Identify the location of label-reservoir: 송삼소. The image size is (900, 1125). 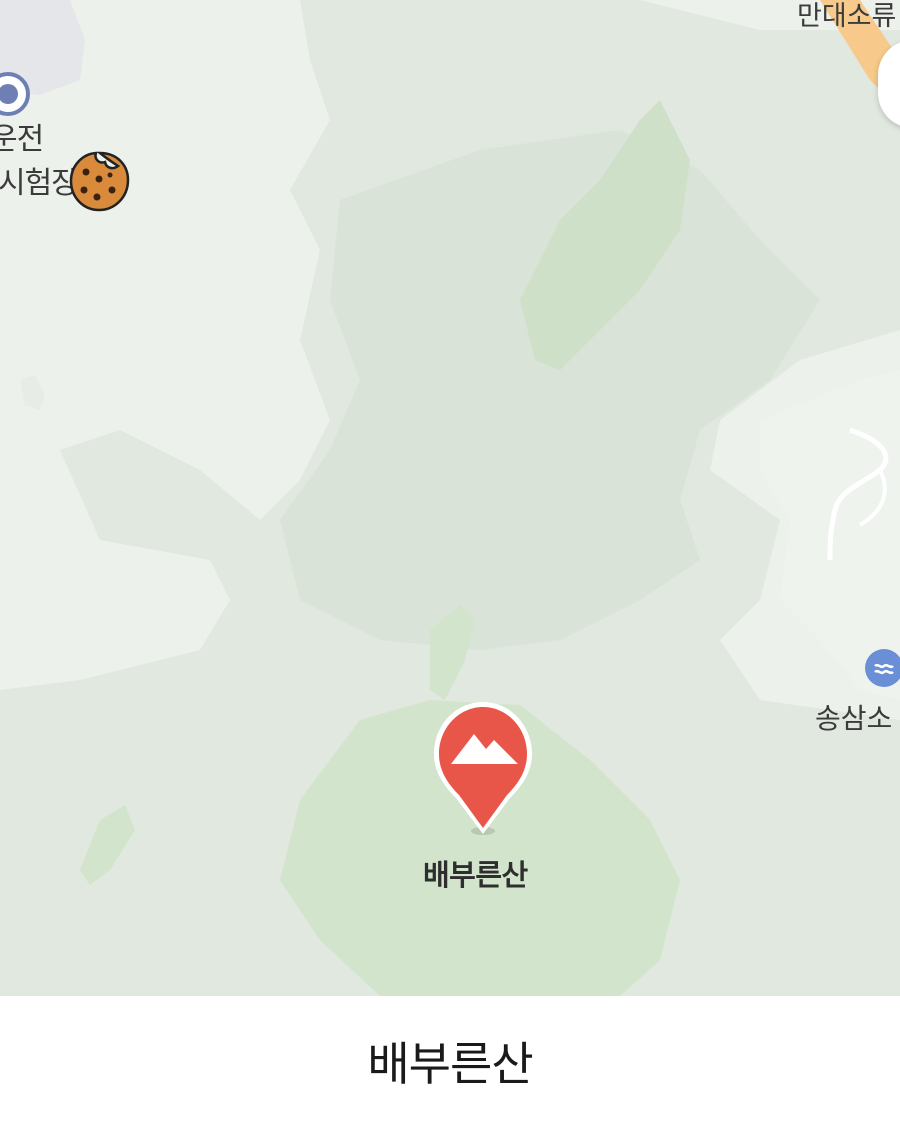
(853, 717).